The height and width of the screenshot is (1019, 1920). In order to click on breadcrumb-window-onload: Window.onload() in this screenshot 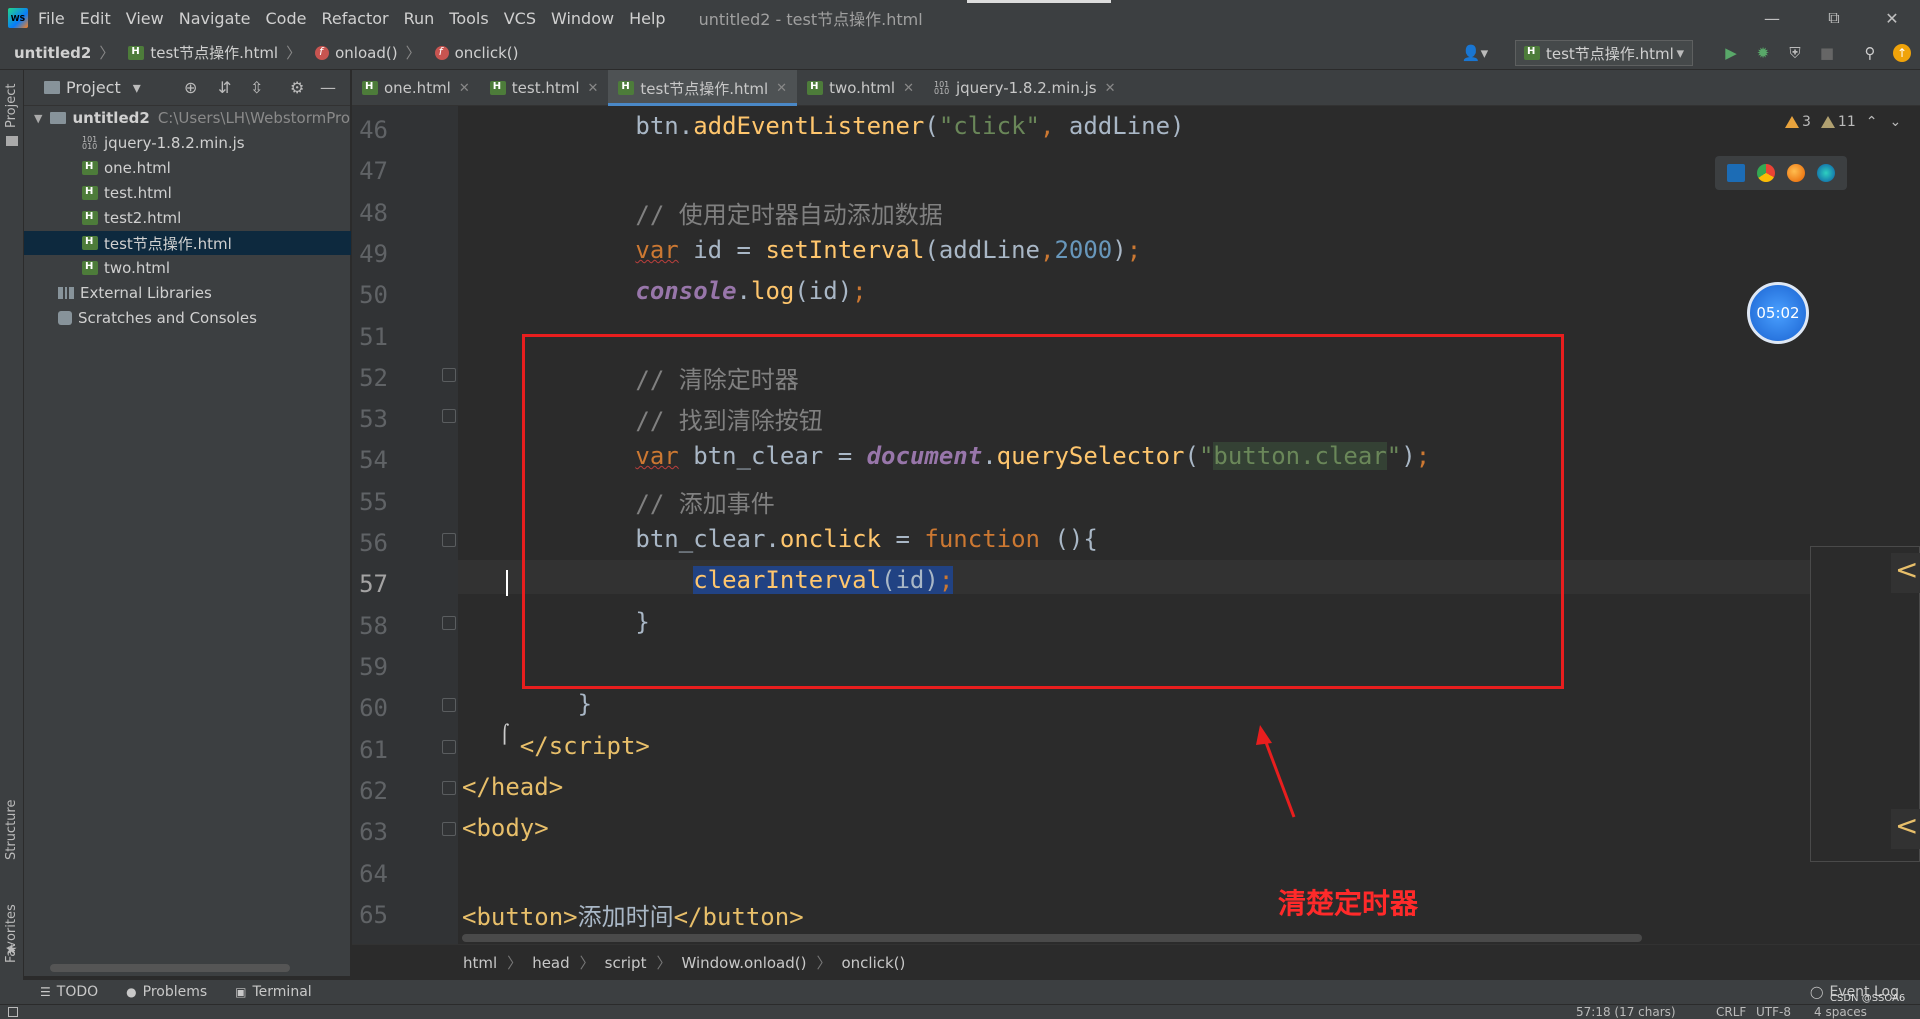, I will do `click(743, 963)`.